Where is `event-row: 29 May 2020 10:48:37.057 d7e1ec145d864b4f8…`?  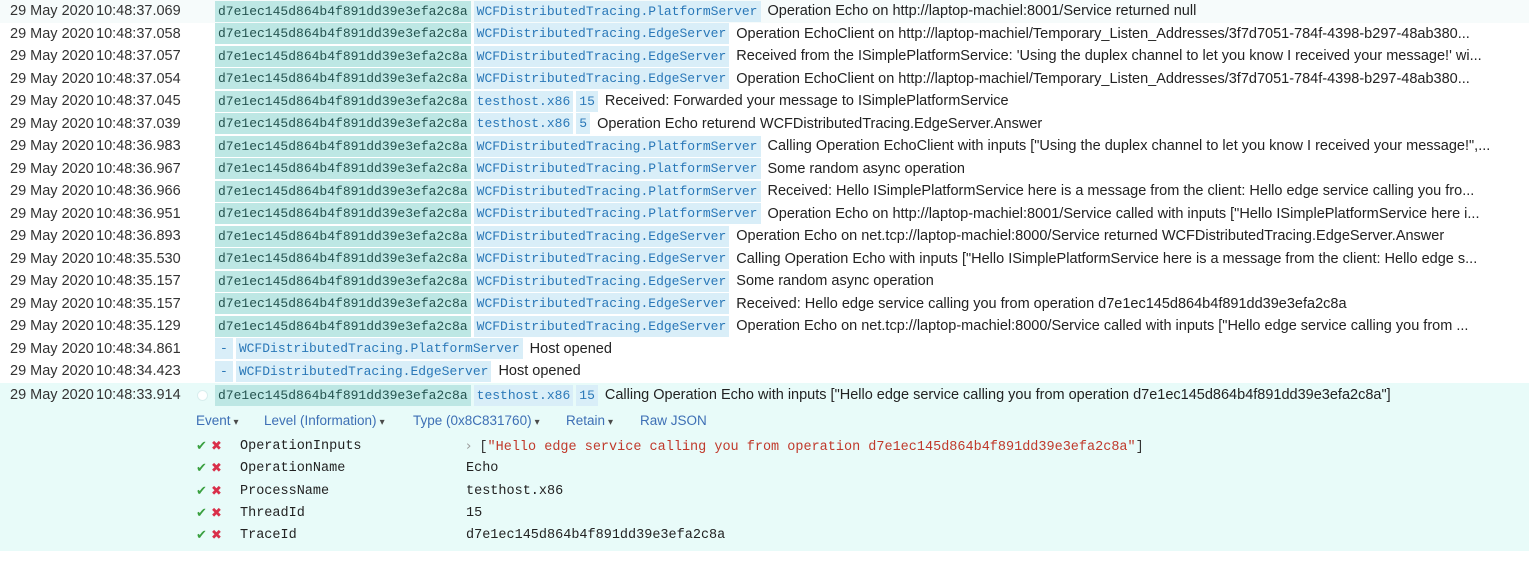
event-row: 29 May 2020 10:48:37.057 d7e1ec145d864b4f8… is located at coordinates (764, 56).